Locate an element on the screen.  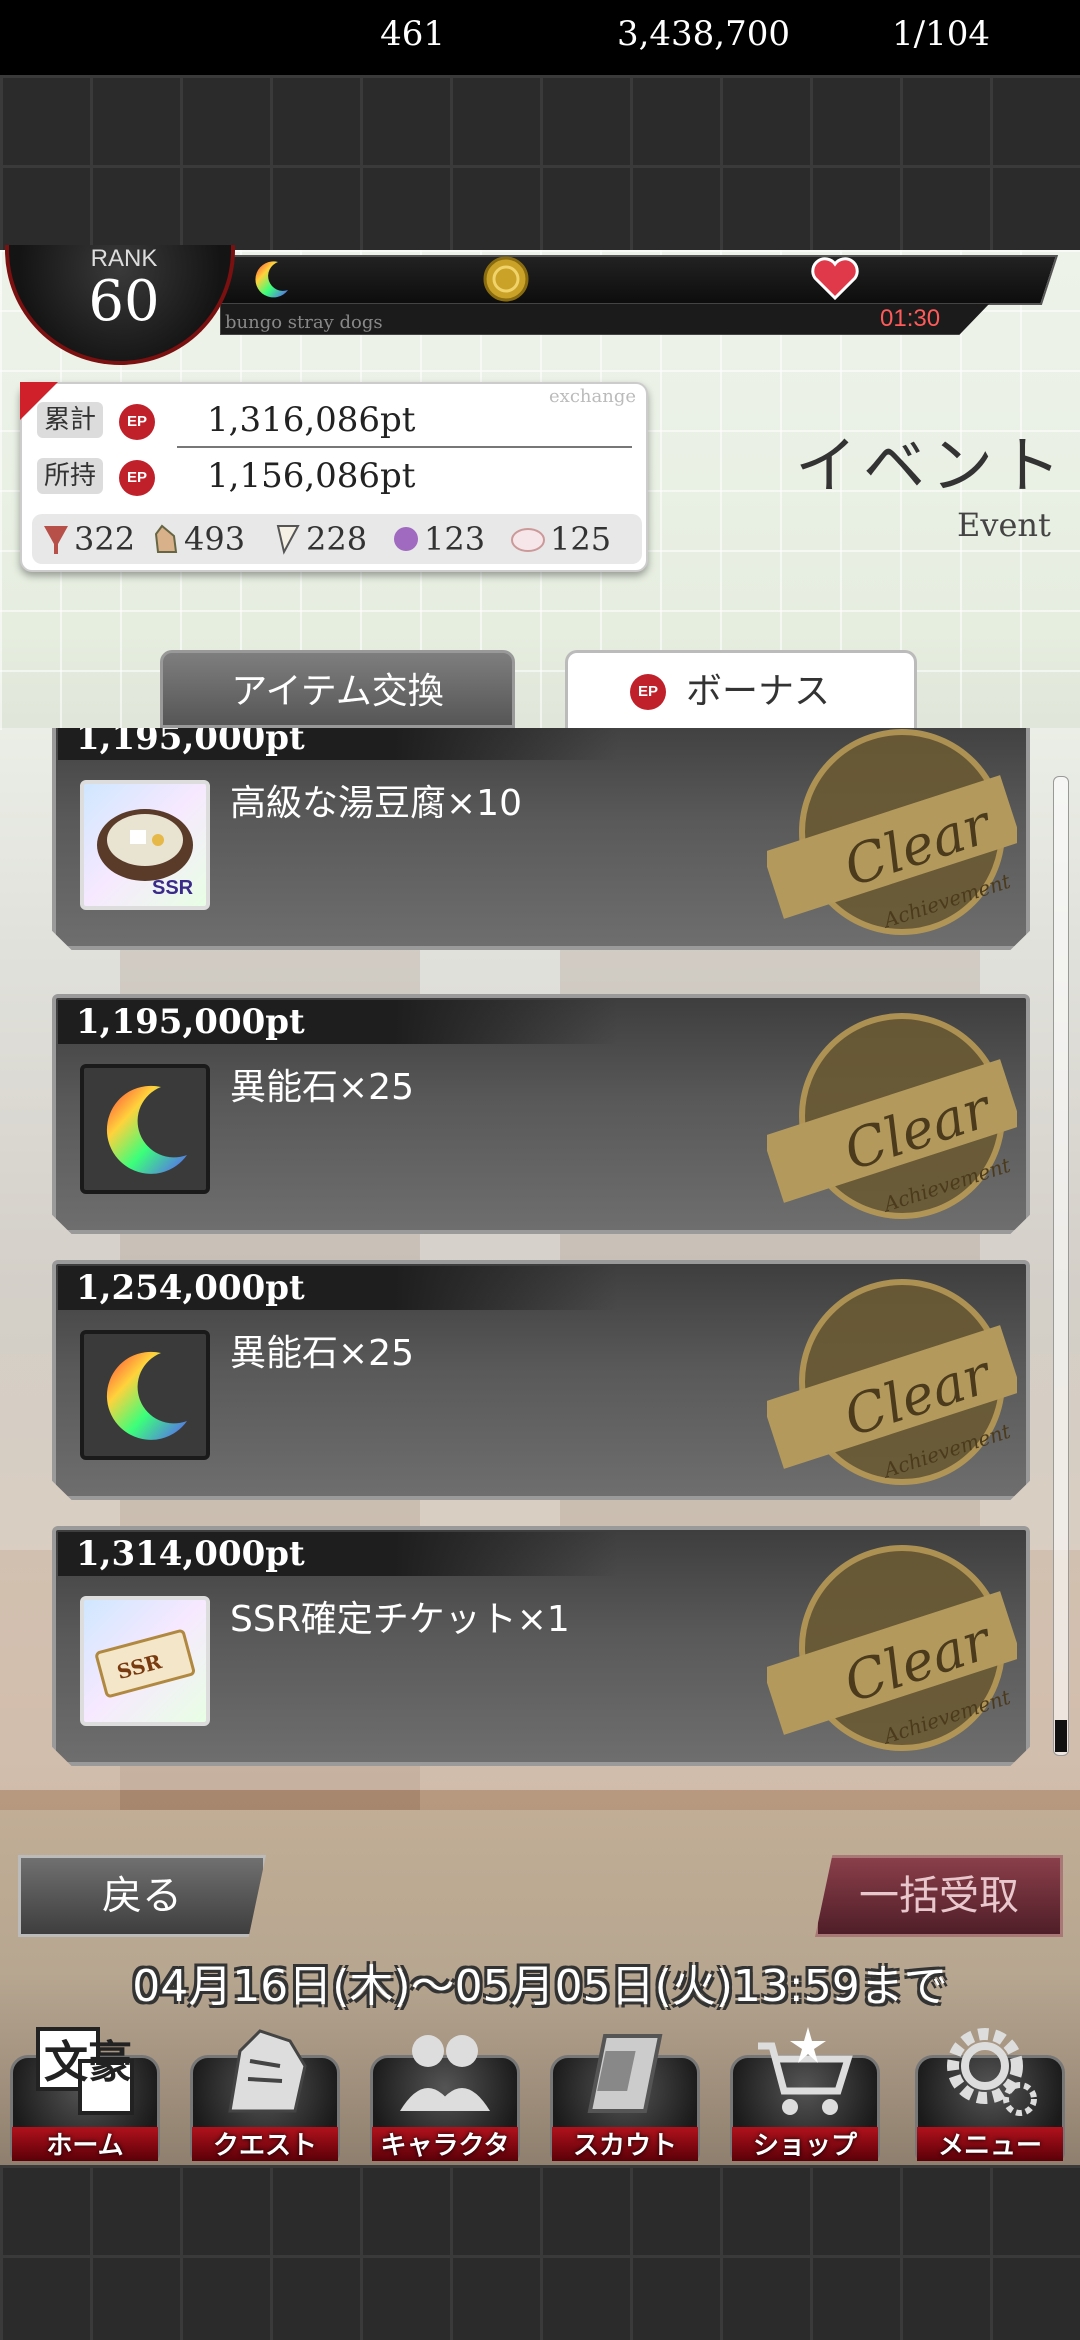
hand-icon is located at coordinates (166, 538).